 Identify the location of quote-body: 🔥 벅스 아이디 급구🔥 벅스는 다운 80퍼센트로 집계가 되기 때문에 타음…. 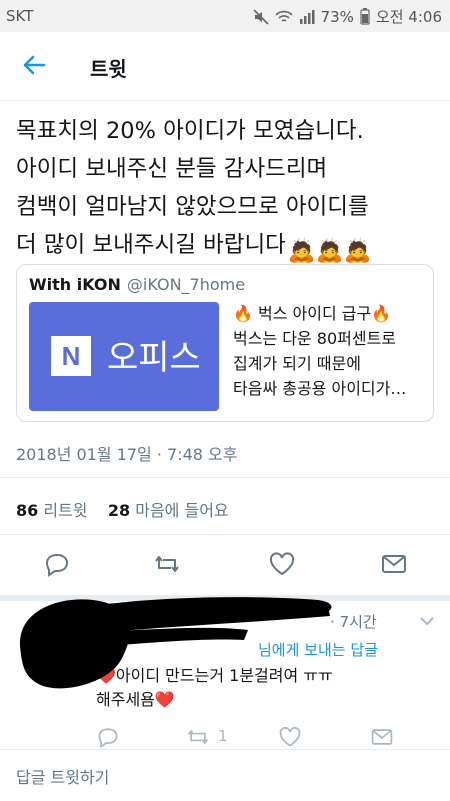
(329, 351).